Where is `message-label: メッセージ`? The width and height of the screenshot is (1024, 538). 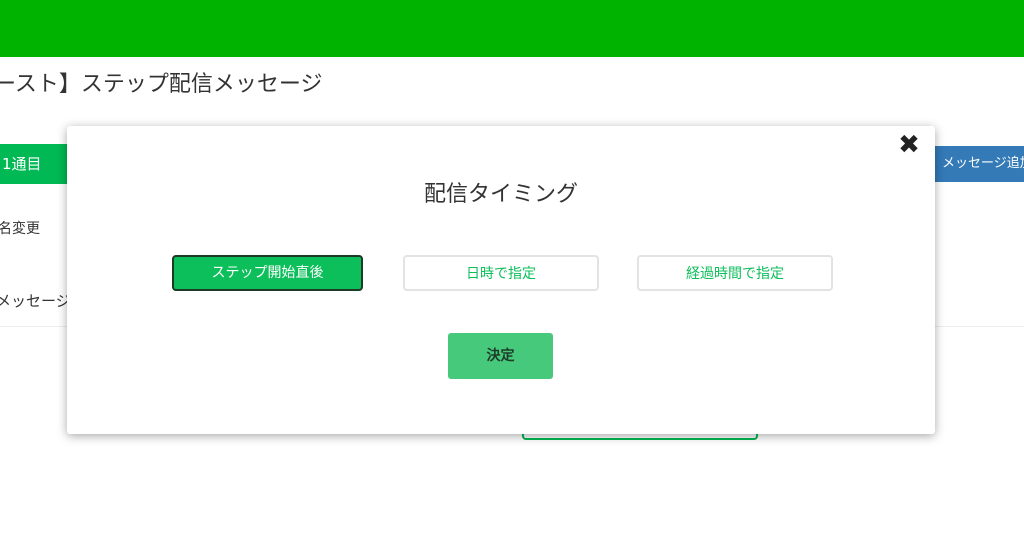
message-label: メッセージ is located at coordinates (35, 301).